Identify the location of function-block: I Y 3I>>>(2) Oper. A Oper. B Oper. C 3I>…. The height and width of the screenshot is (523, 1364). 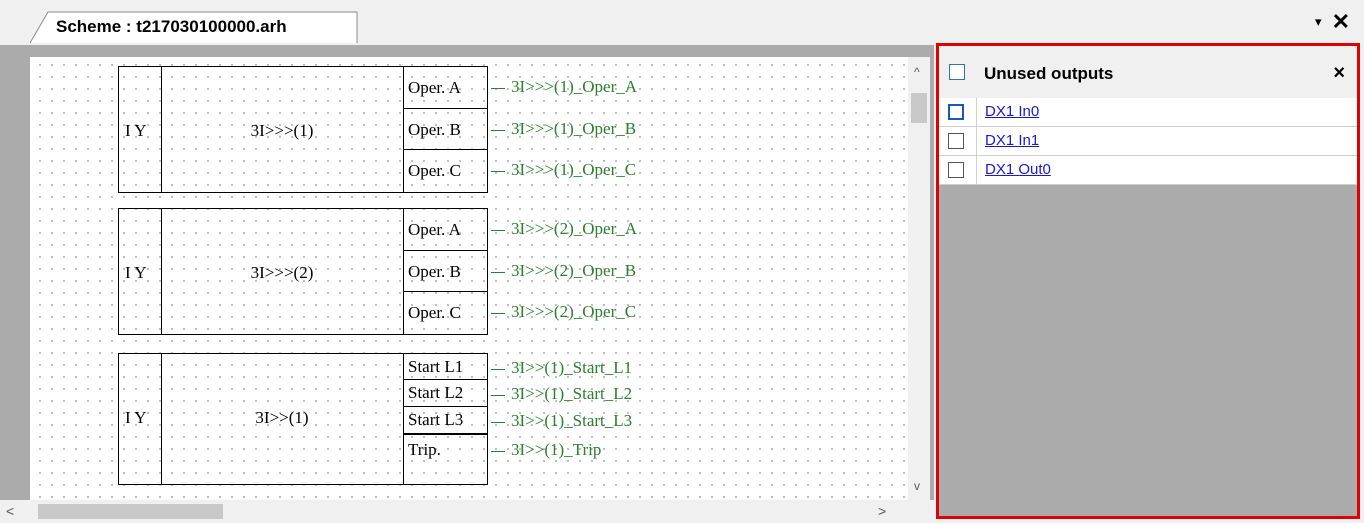
(377, 271).